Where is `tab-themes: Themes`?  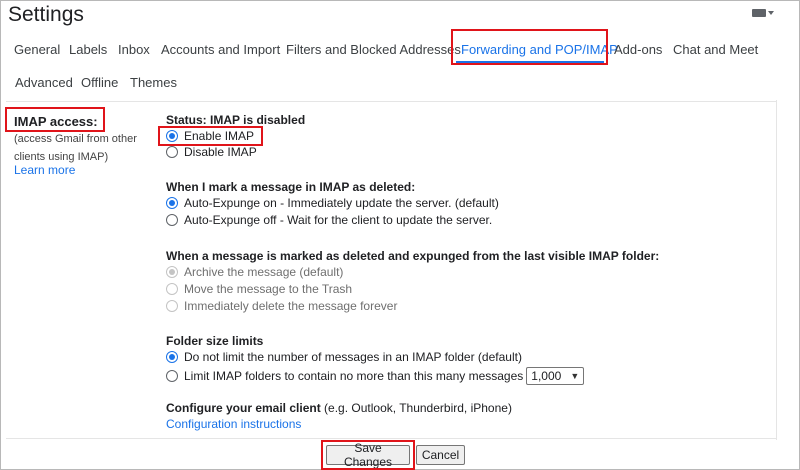 tab-themes: Themes is located at coordinates (153, 82).